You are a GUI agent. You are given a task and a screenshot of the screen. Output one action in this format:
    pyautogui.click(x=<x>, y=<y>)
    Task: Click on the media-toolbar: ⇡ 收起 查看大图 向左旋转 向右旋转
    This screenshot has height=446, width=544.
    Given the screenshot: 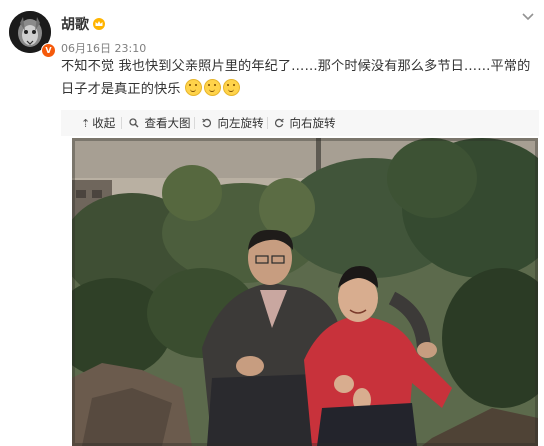 What is the action you would take?
    pyautogui.click(x=300, y=123)
    